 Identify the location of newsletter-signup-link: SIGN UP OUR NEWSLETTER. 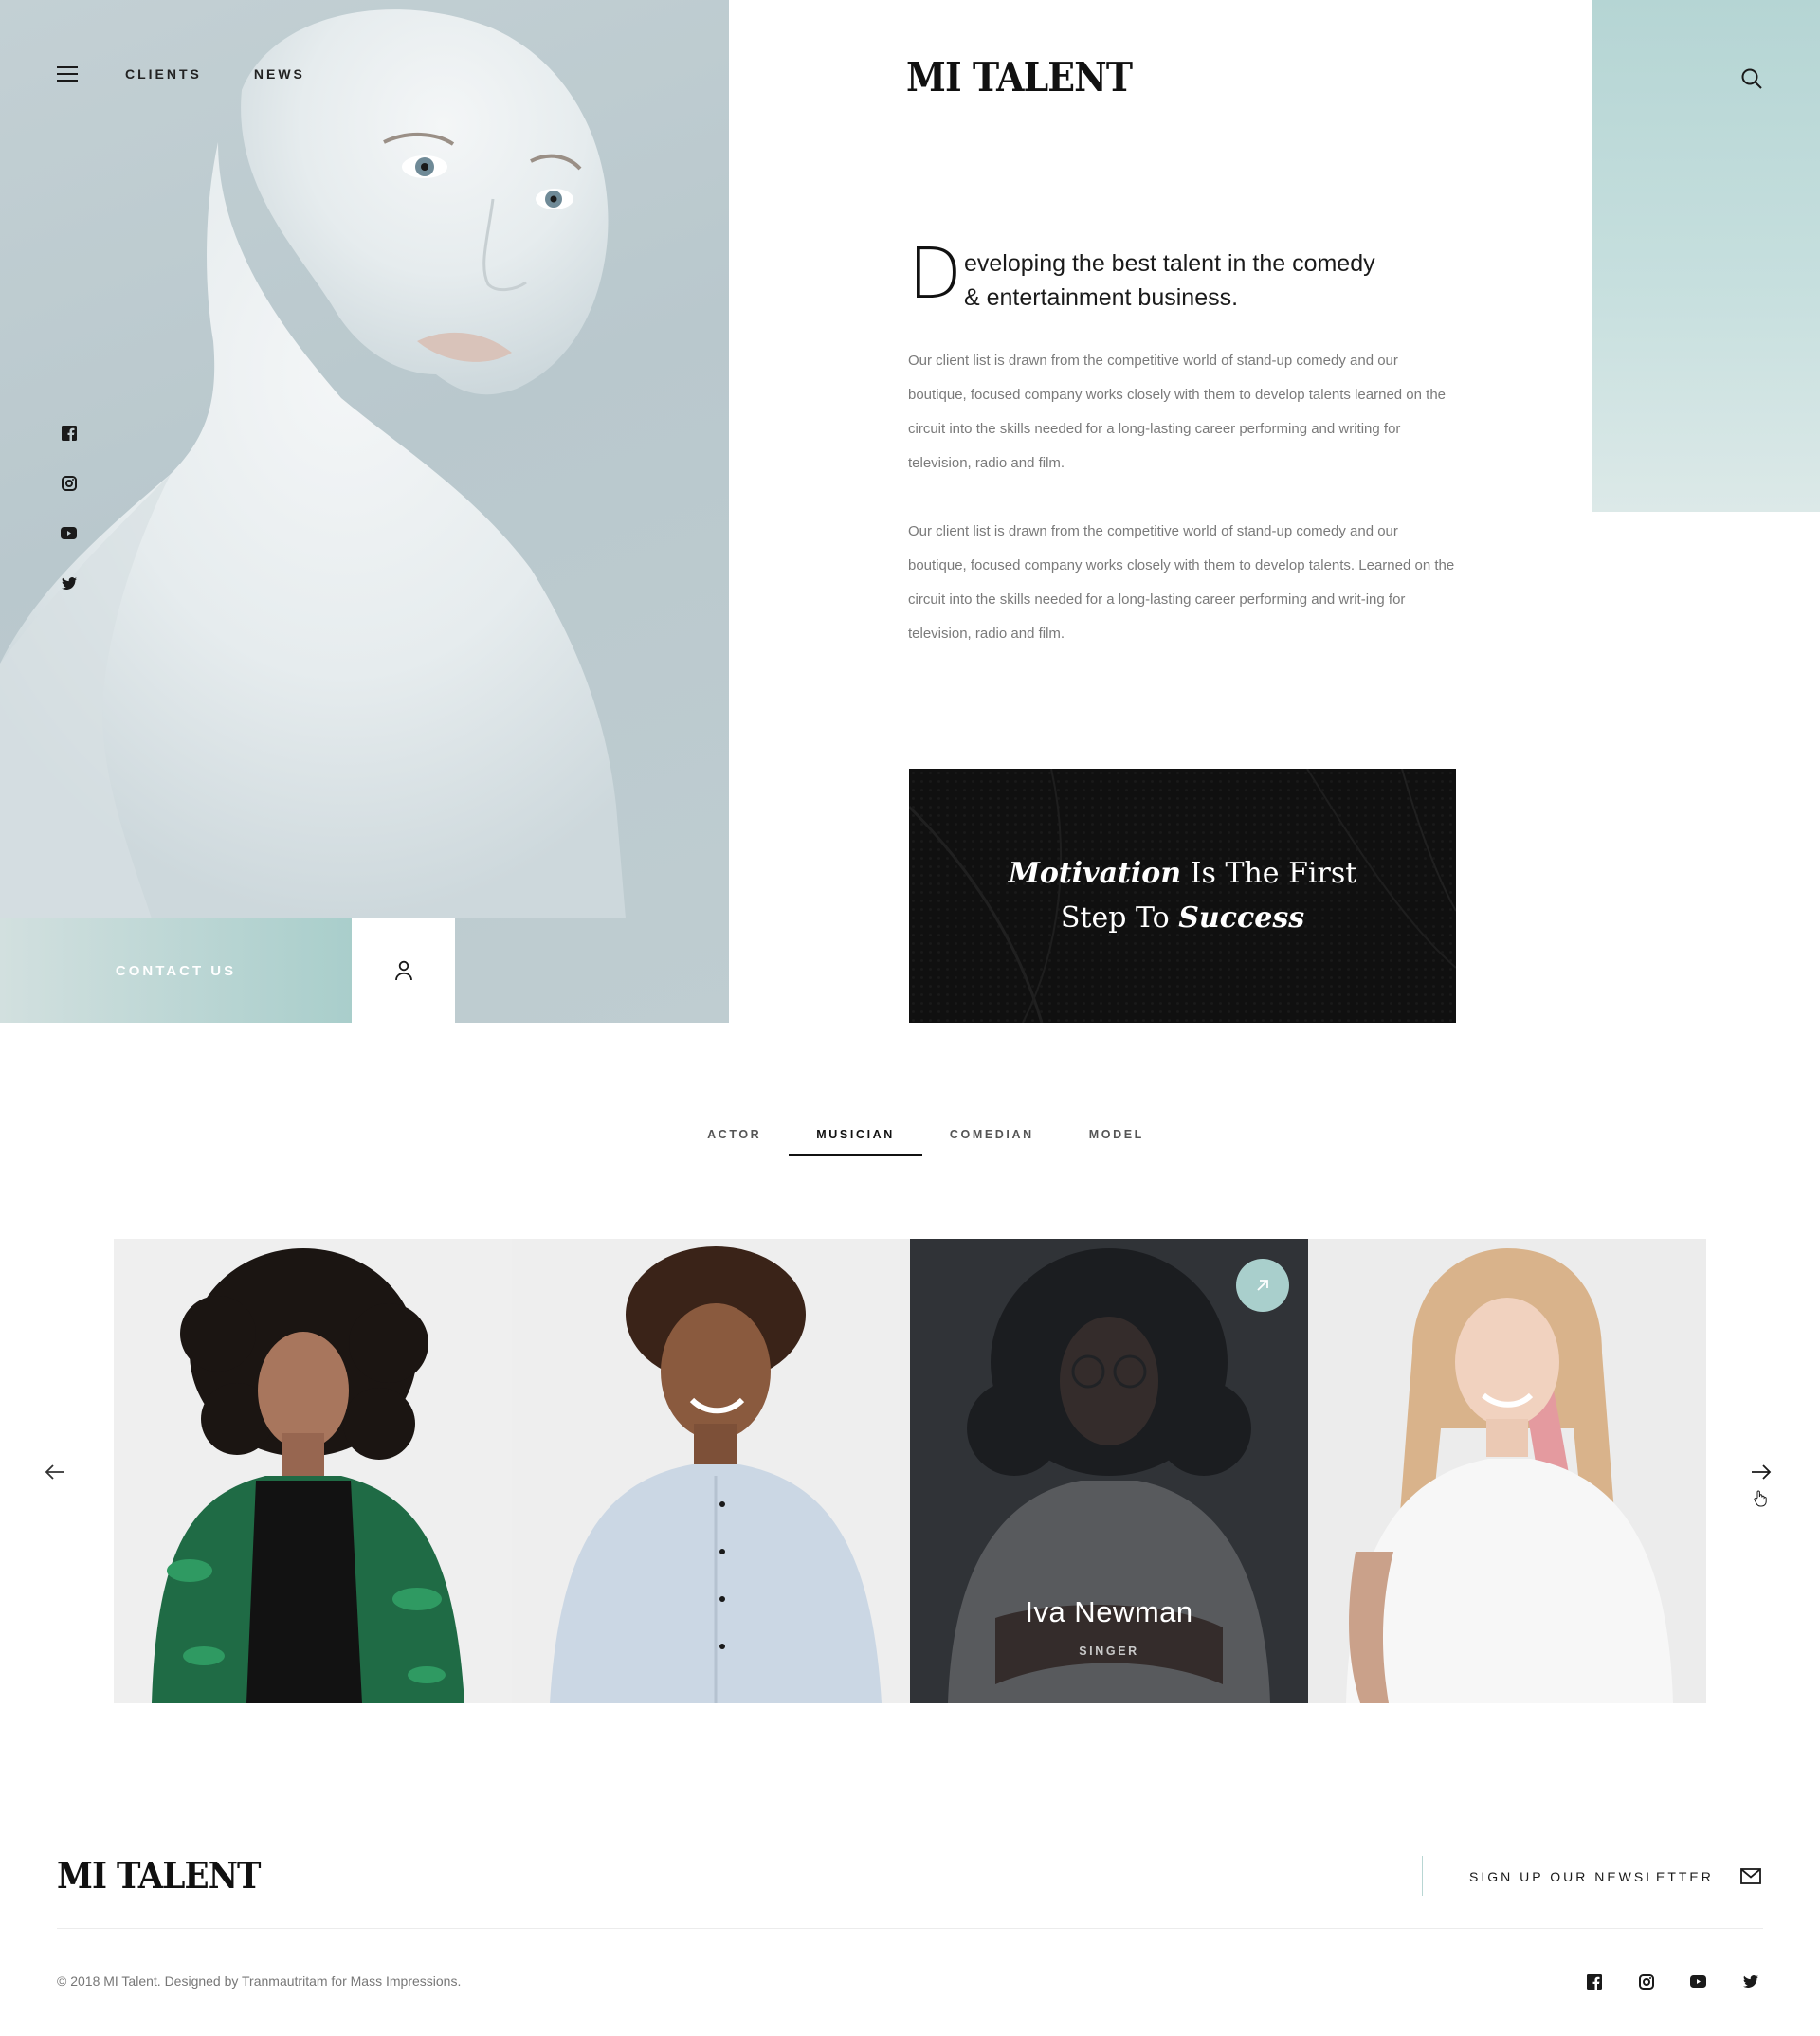
(1591, 1876).